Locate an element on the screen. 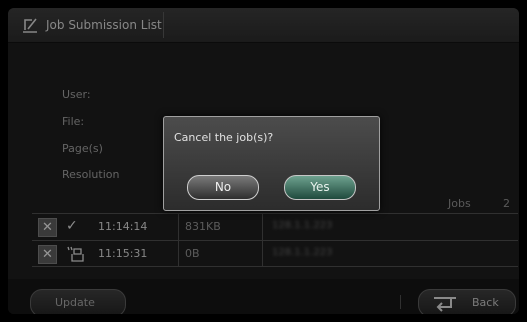 This screenshot has height=322, width=527. no-button: No is located at coordinates (223, 187).